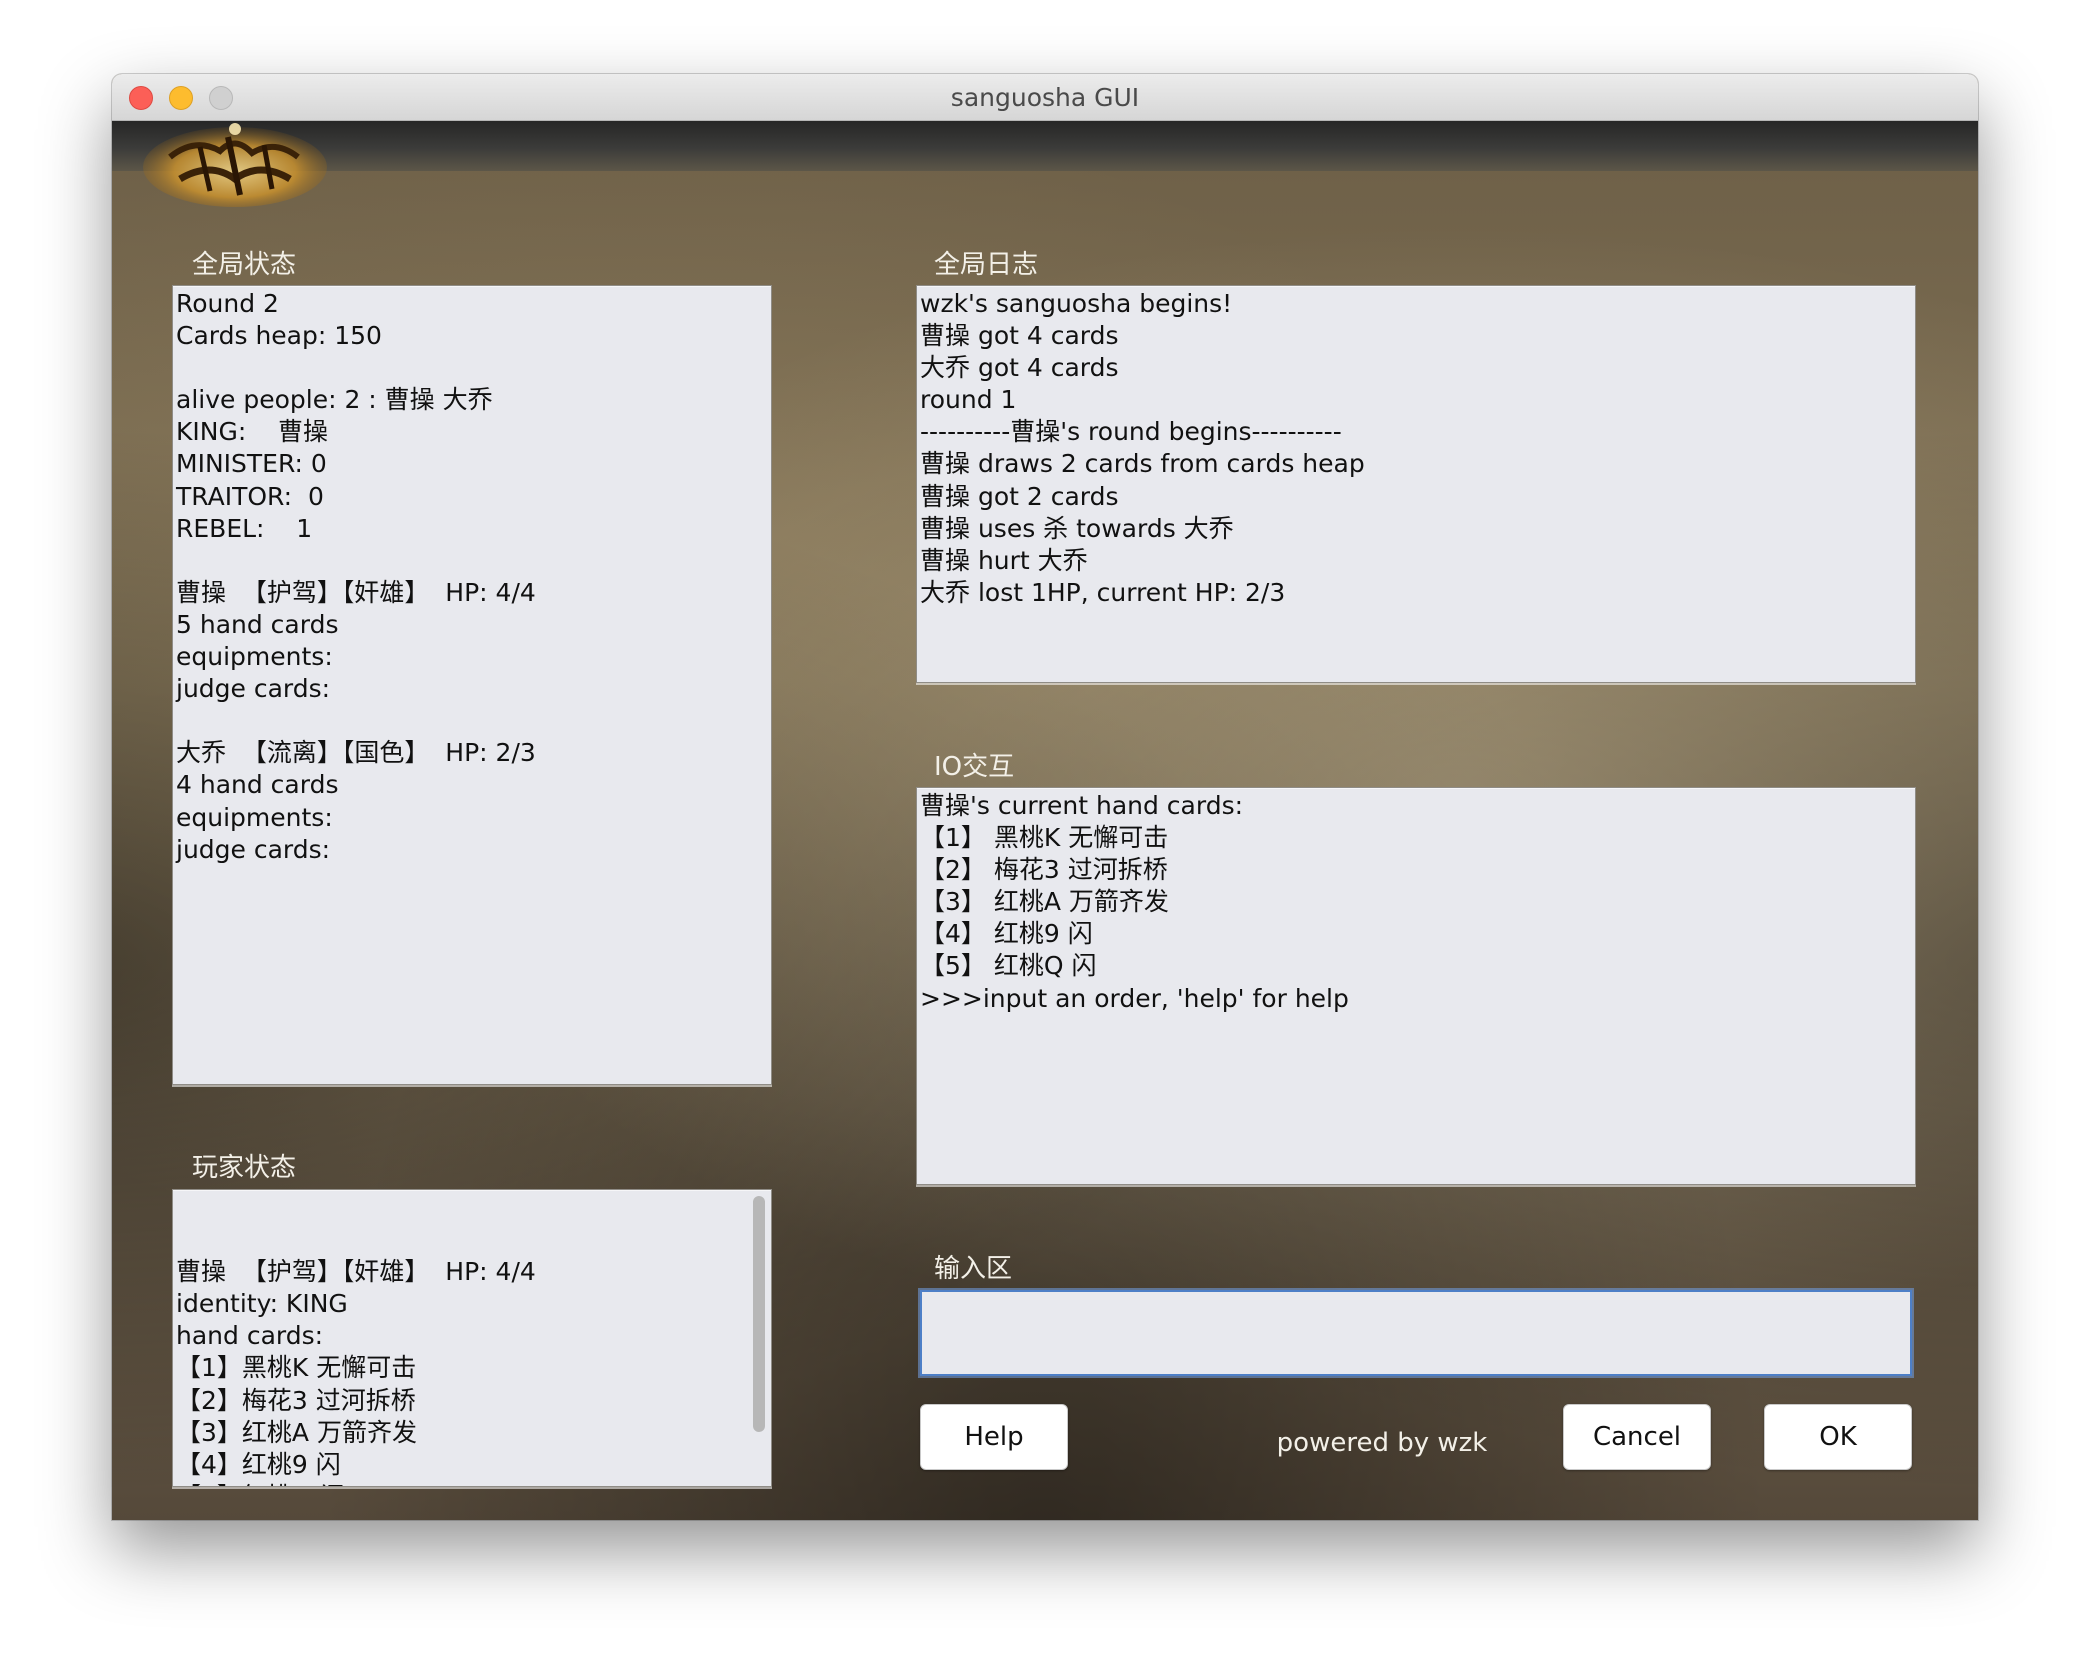  I want to click on global-log-label: 全局日志, so click(986, 265).